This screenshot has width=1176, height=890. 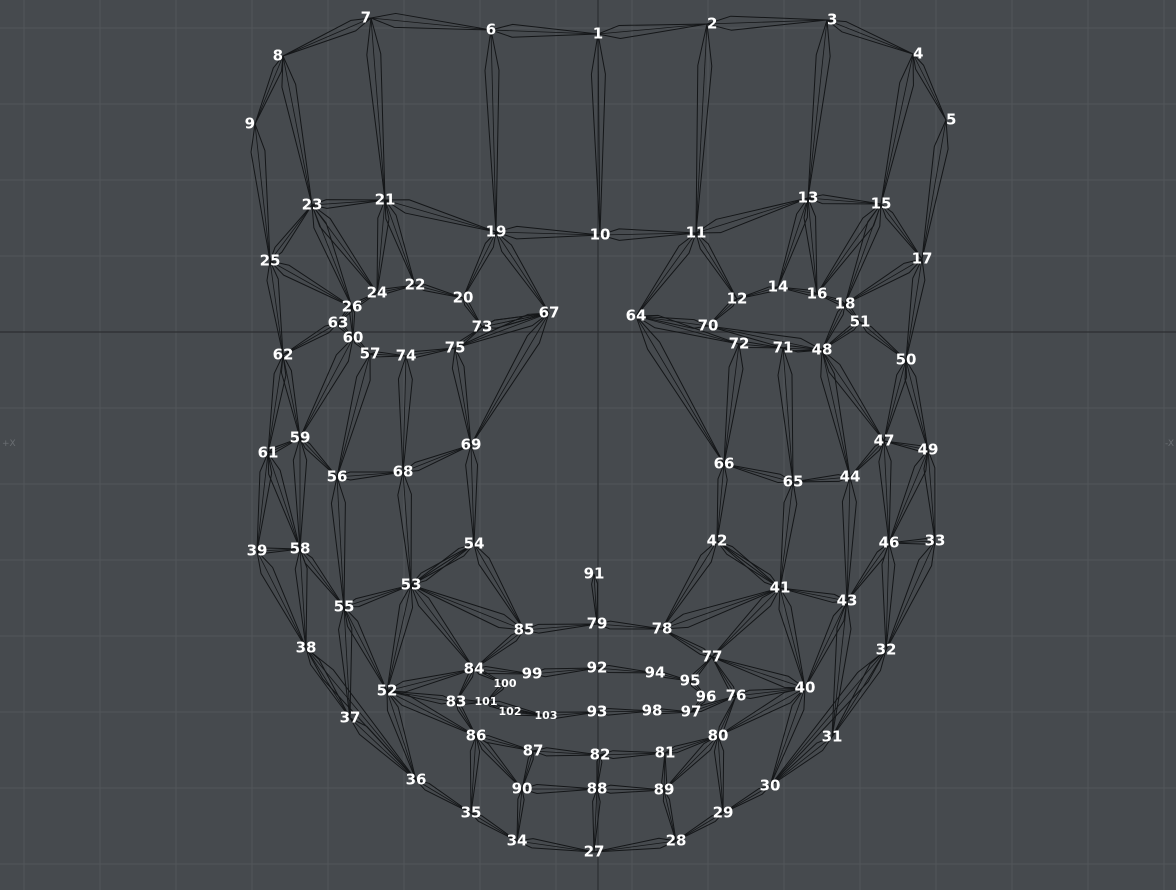 I want to click on vertex-label-93: 93, so click(x=597, y=712).